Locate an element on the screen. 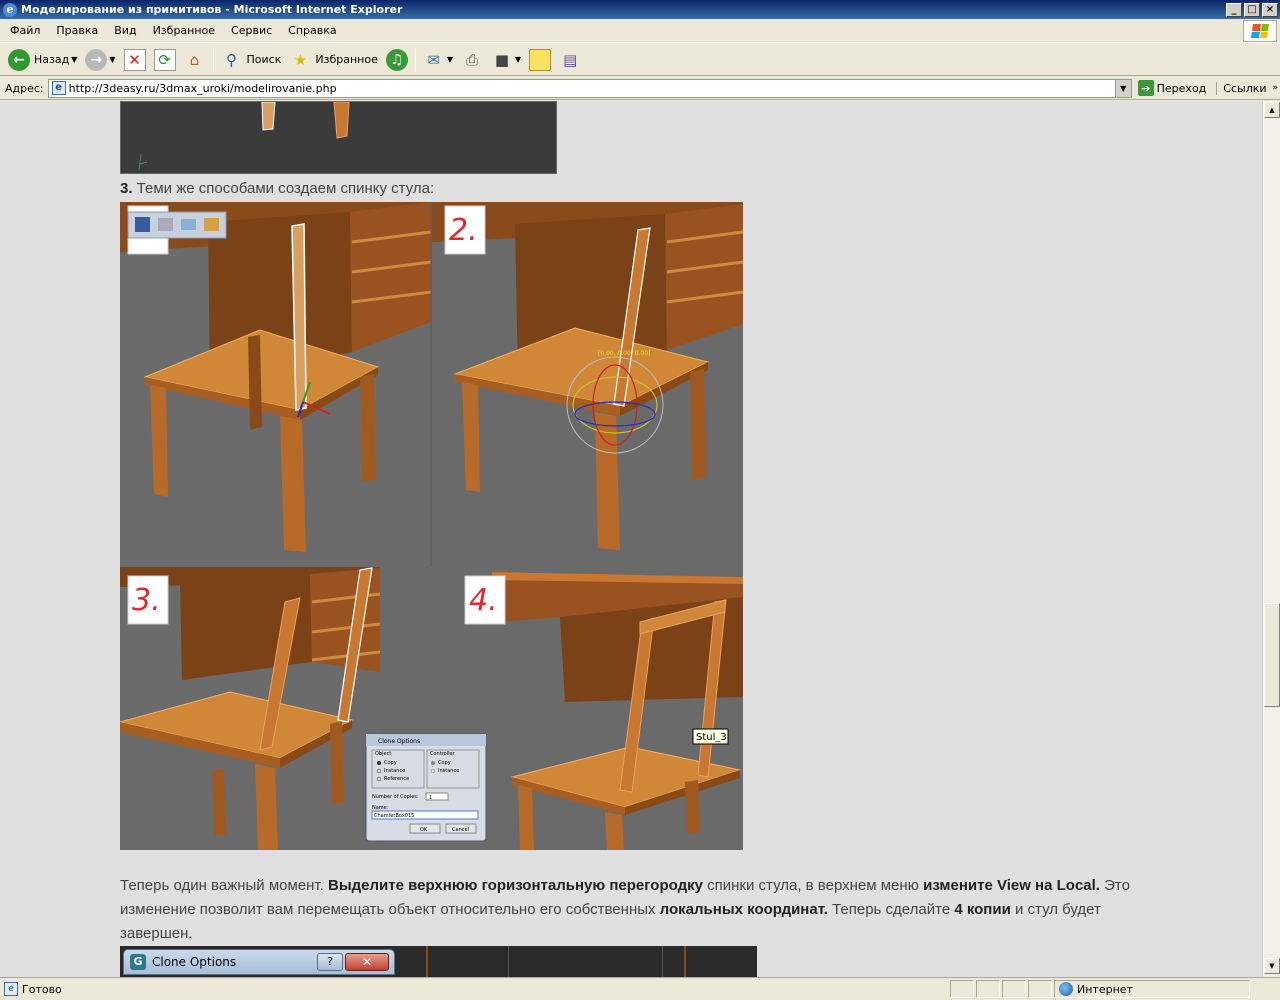  close-button: × is located at coordinates (1270, 9).